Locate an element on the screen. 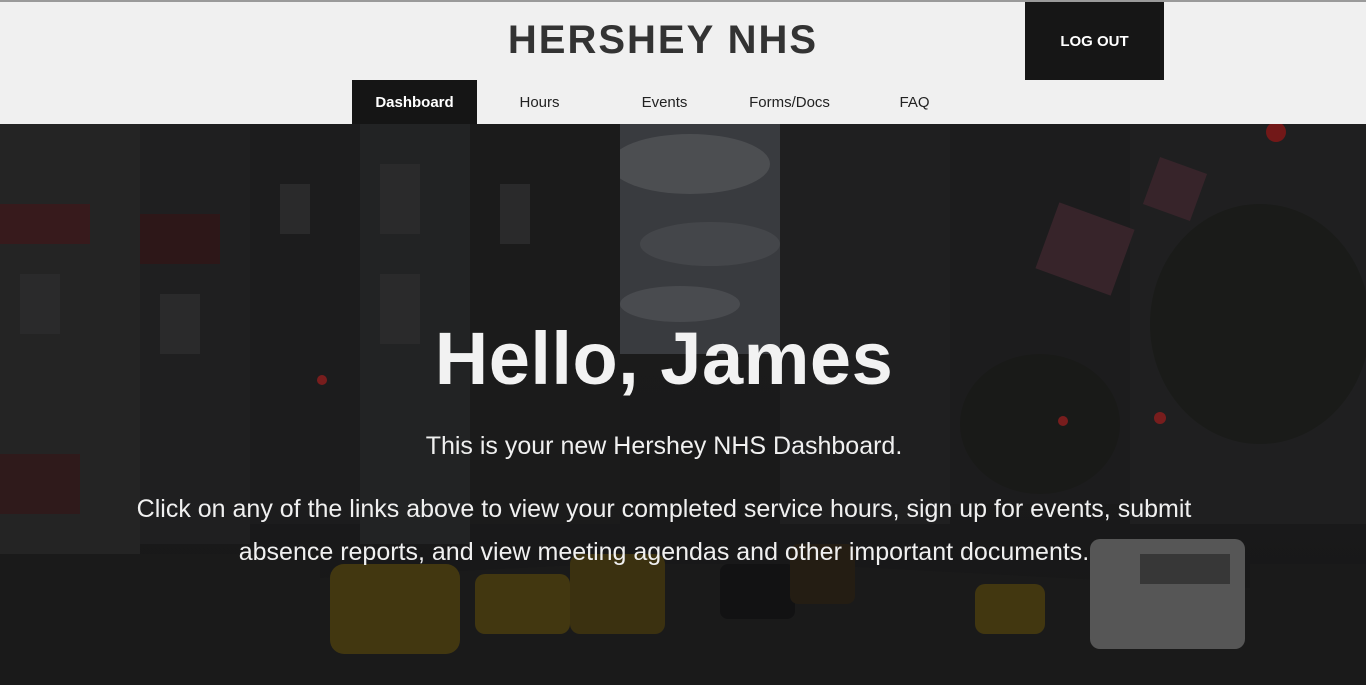  logout-button: LOG OUT is located at coordinates (1094, 41).